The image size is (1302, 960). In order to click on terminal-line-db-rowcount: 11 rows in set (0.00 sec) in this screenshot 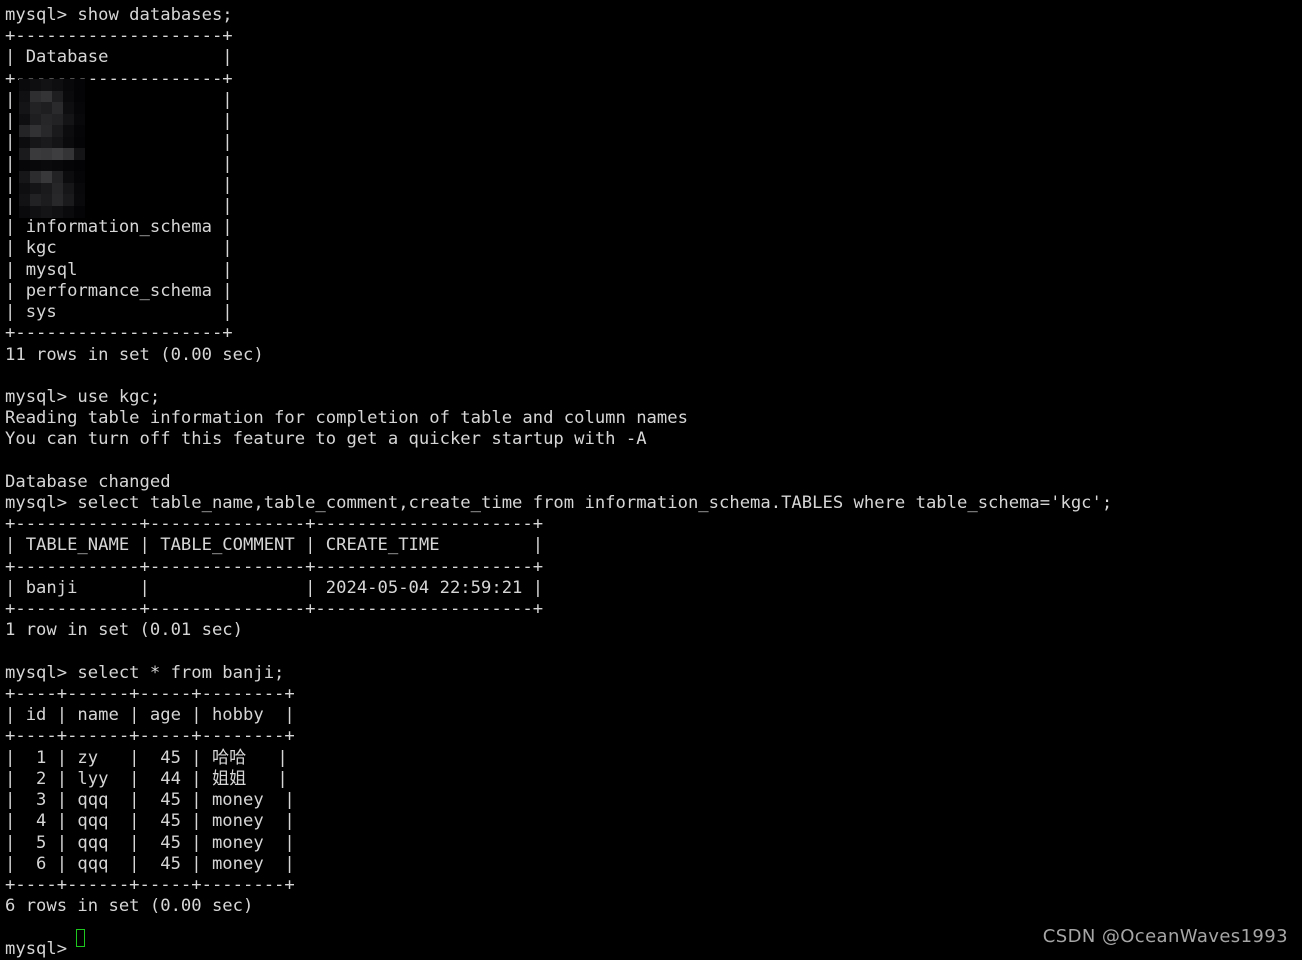, I will do `click(134, 354)`.